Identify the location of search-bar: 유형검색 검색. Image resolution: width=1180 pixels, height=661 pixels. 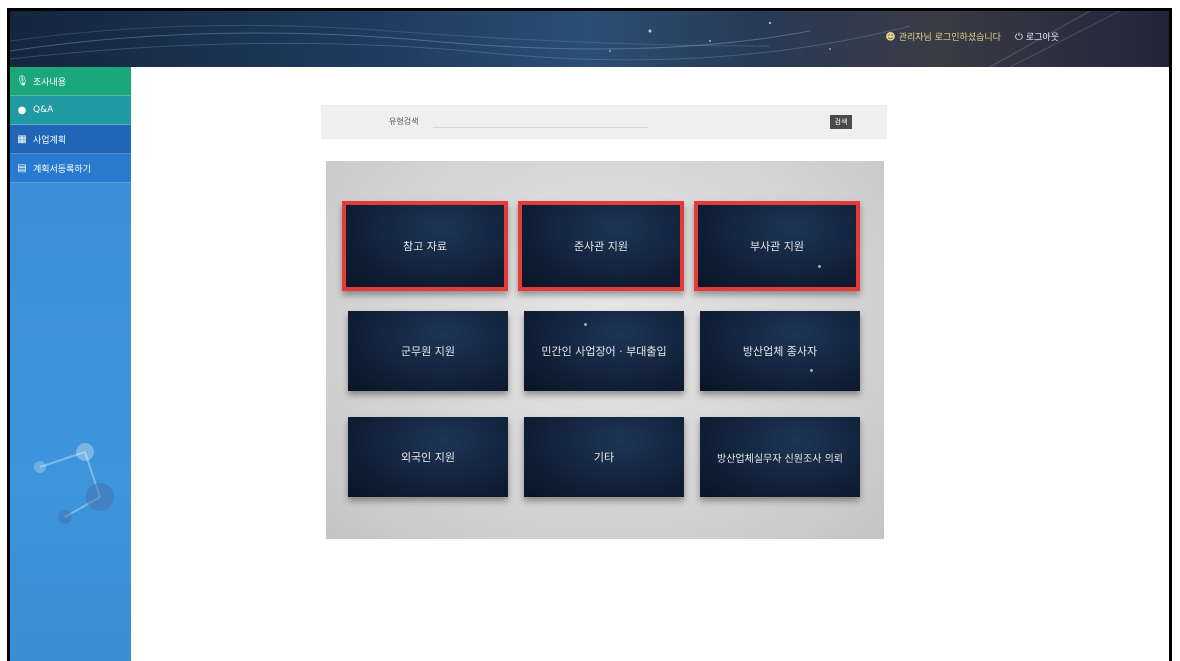
(604, 122).